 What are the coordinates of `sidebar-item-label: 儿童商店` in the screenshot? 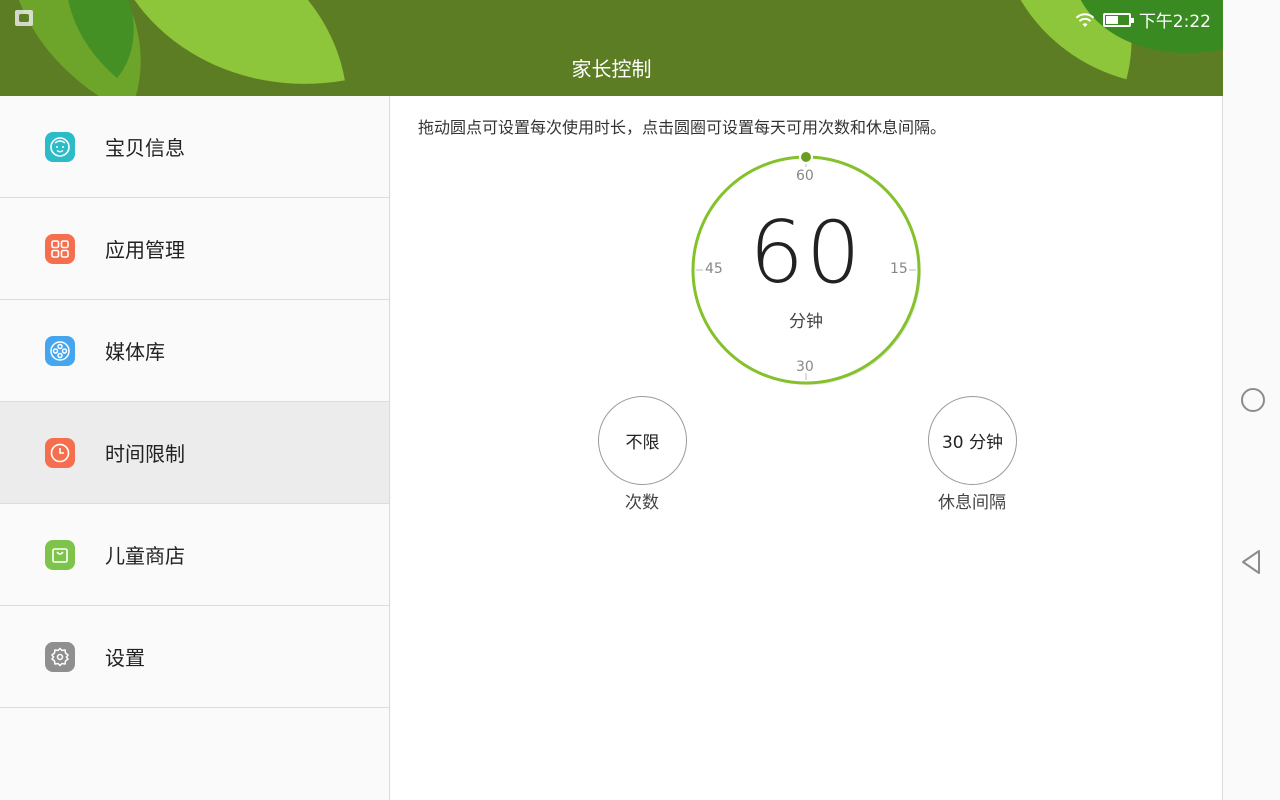 It's located at (145, 556).